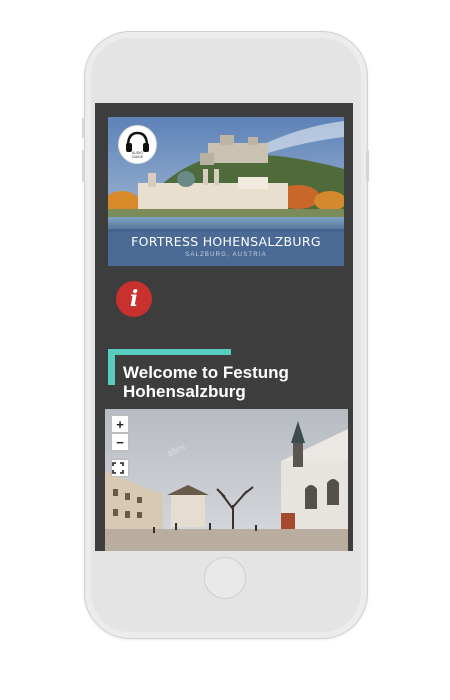 This screenshot has width=450, height=700. I want to click on heading-accent-stem, so click(111, 367).